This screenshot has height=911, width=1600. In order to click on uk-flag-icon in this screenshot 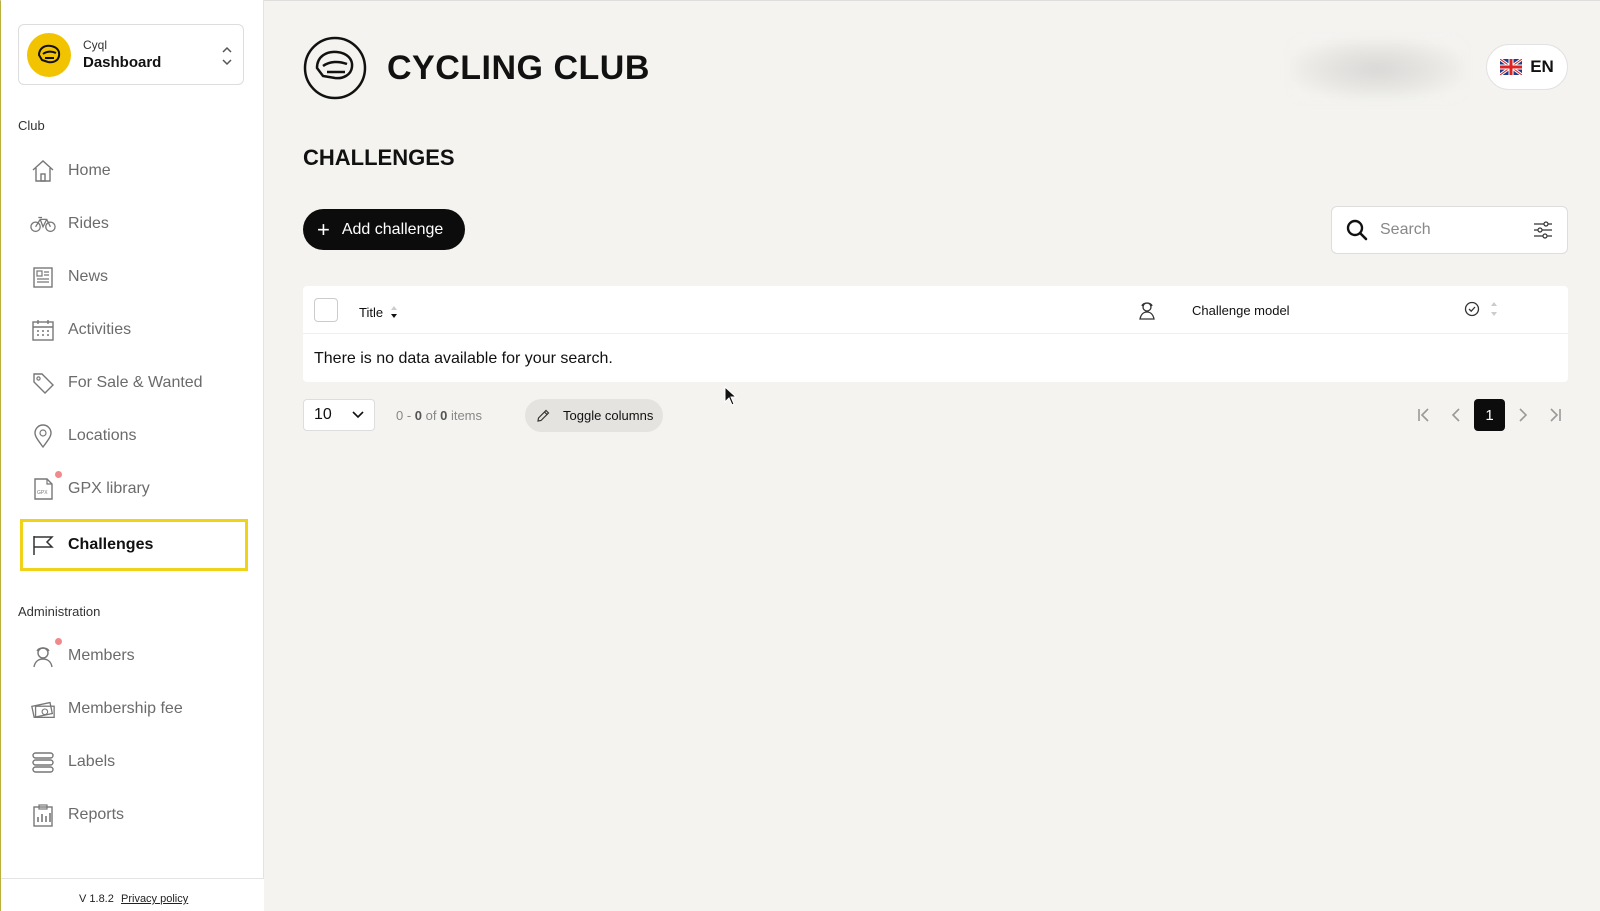, I will do `click(1511, 67)`.